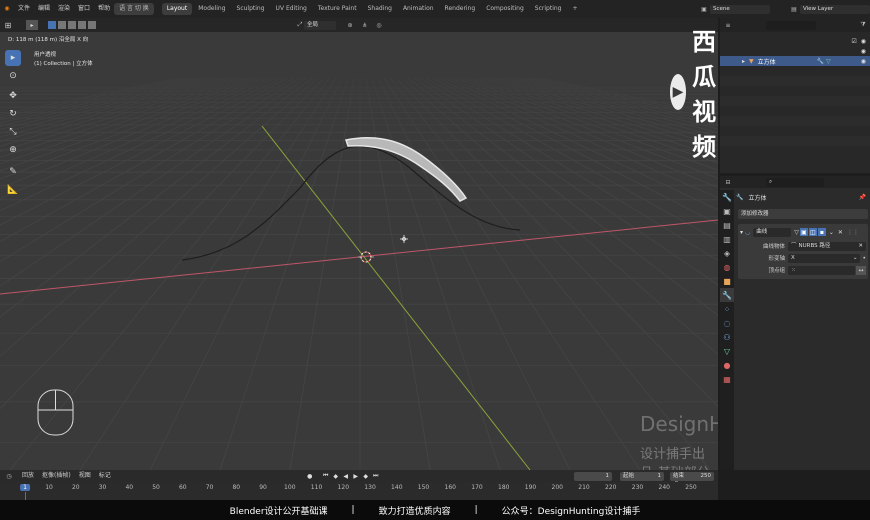  What do you see at coordinates (853, 41) in the screenshot?
I see `checkbox-icon: ☑` at bounding box center [853, 41].